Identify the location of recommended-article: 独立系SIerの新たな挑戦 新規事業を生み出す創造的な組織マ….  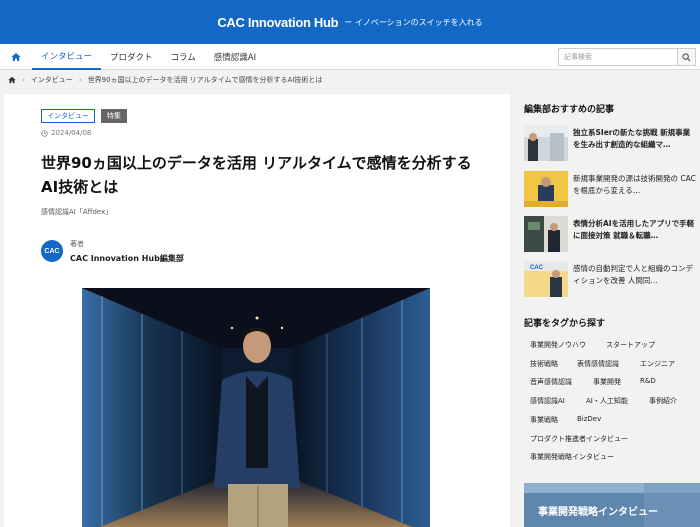
(610, 143).